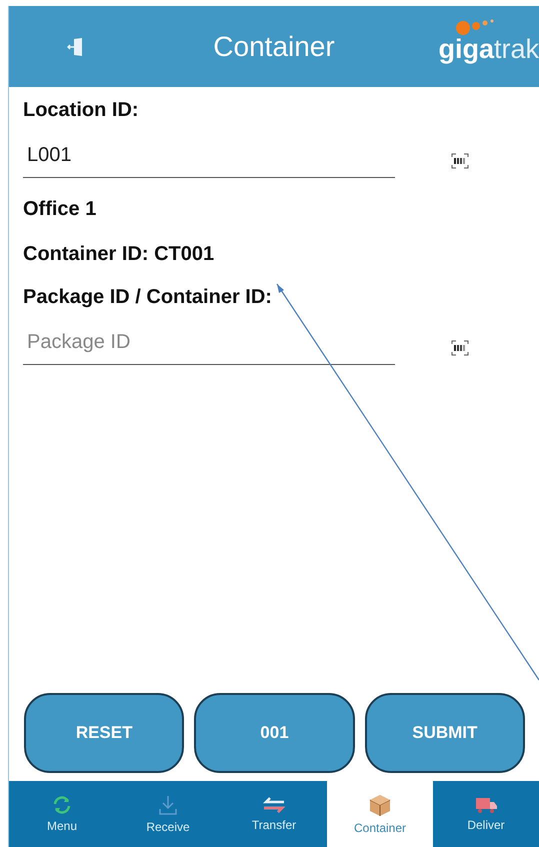 The image size is (539, 847). Describe the element at coordinates (476, 27) in the screenshot. I see `logo-dots-icon` at that location.